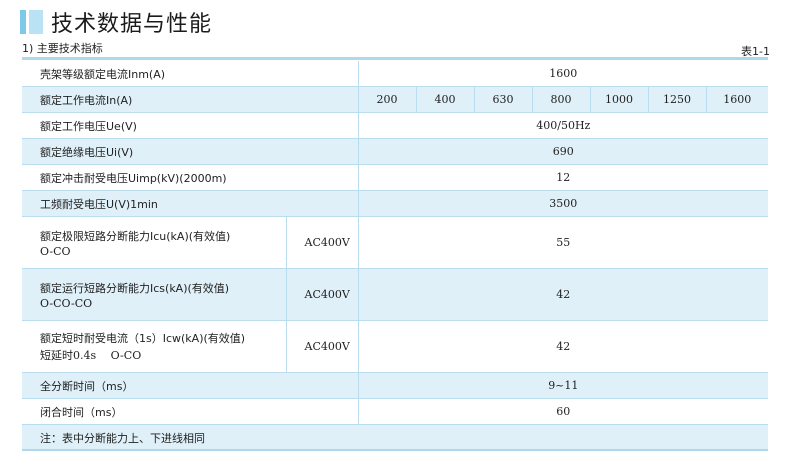  I want to click on table-note-row: 注：表中分断能力上、下进线相同, so click(395, 437).